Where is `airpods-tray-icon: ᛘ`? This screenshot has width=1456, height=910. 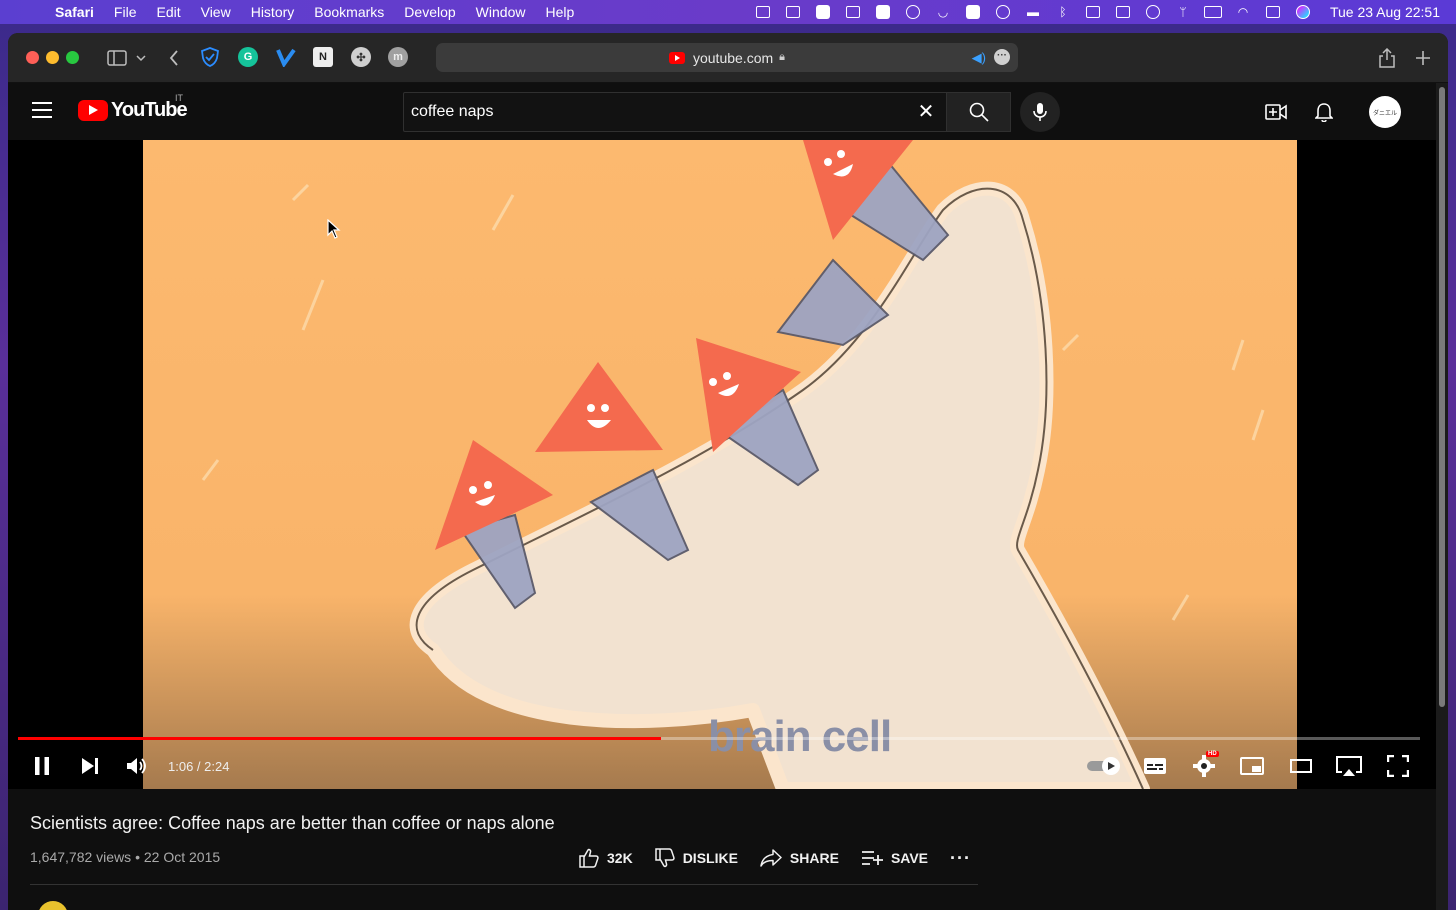 airpods-tray-icon: ᛘ is located at coordinates (1183, 12).